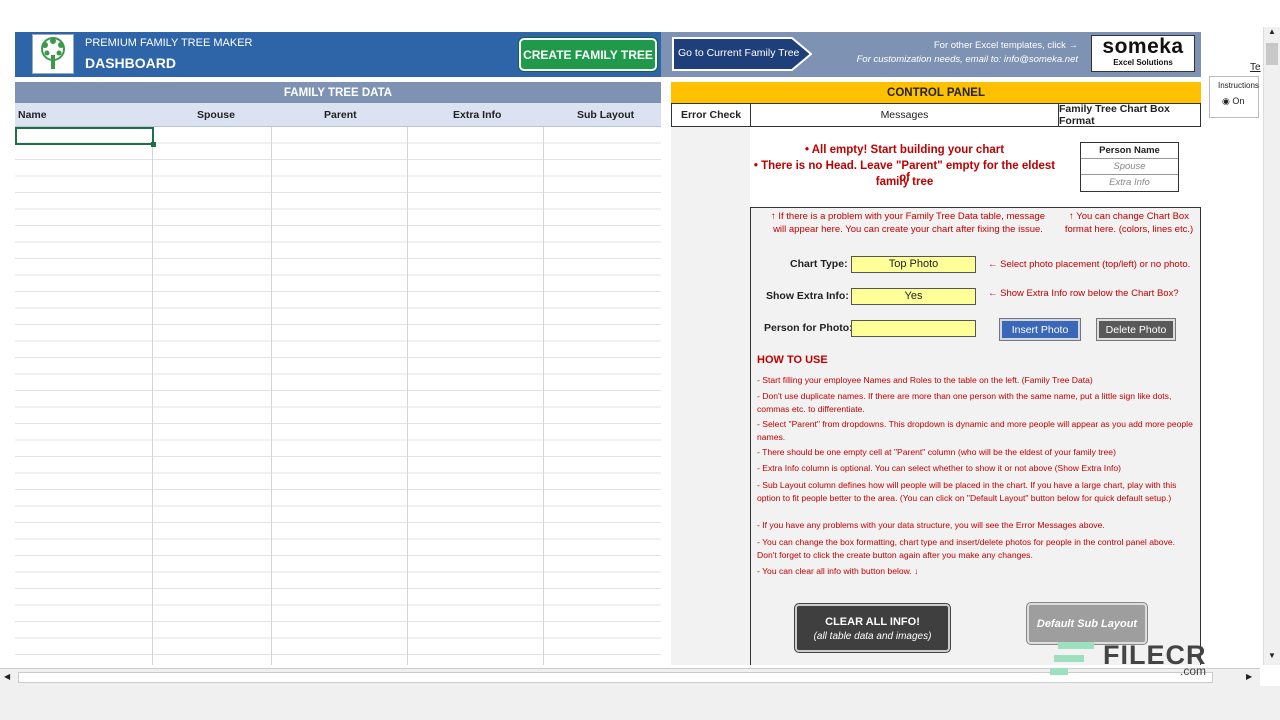 This screenshot has height=720, width=1280. I want to click on col-extra-info: Extra Info, so click(477, 115).